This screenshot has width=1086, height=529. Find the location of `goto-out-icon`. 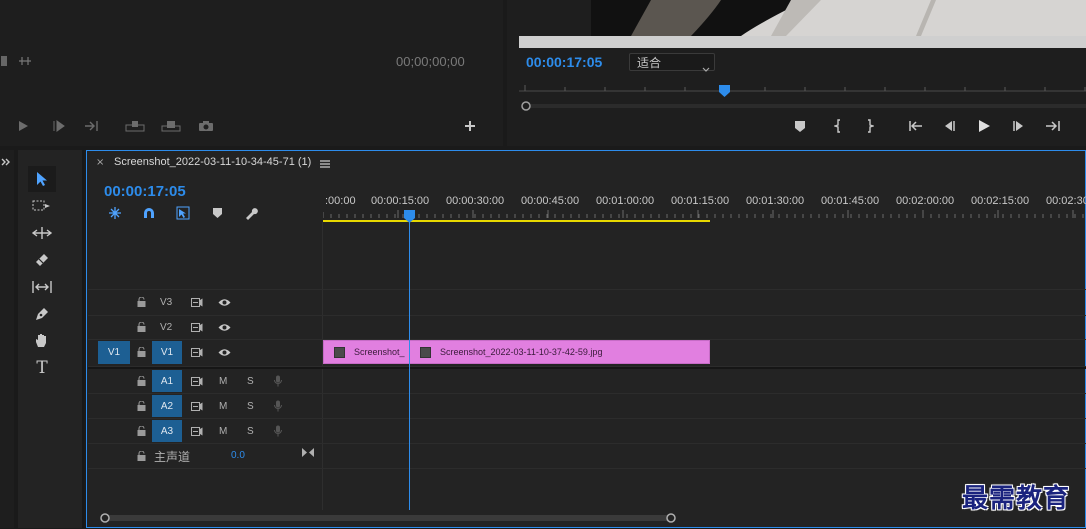

goto-out-icon is located at coordinates (1053, 126).